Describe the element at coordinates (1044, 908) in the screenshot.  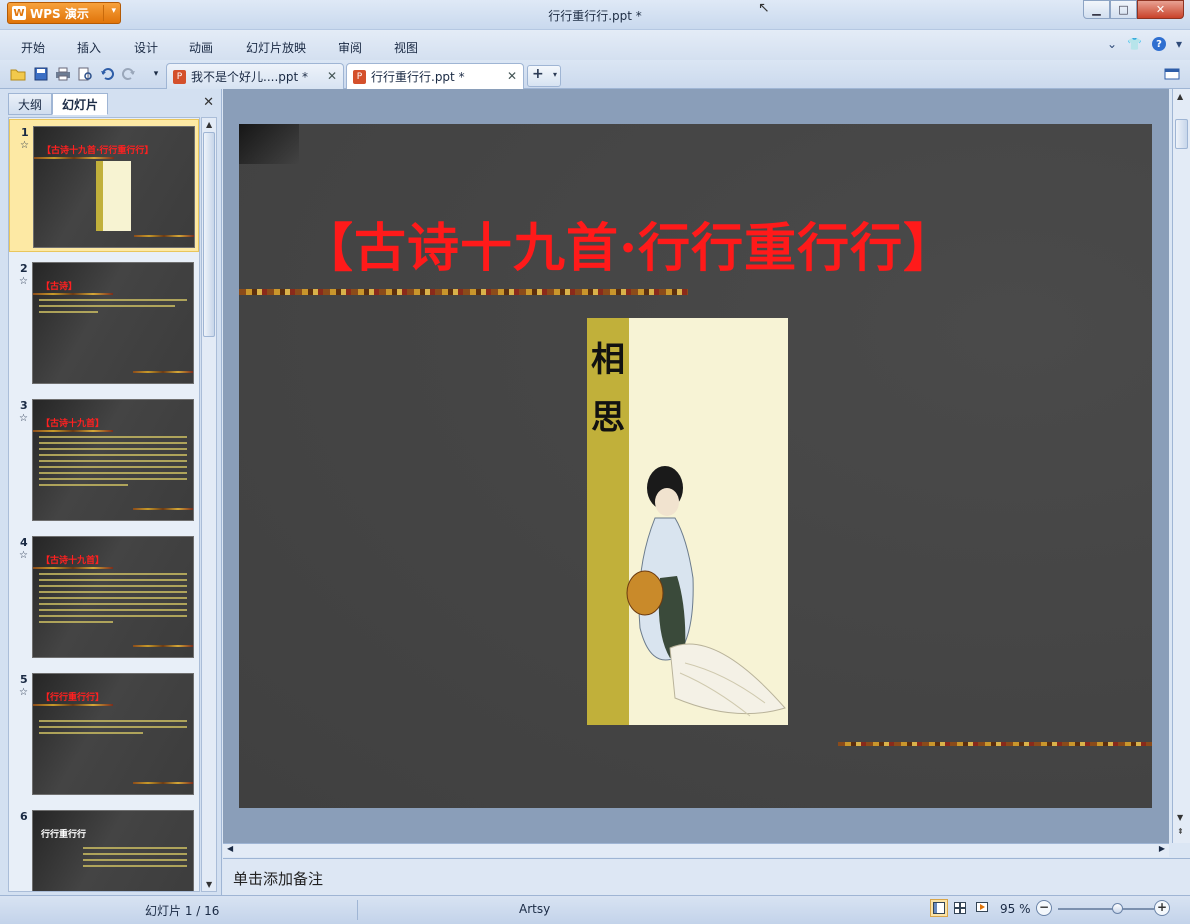
I see `zoom-out-button: −` at that location.